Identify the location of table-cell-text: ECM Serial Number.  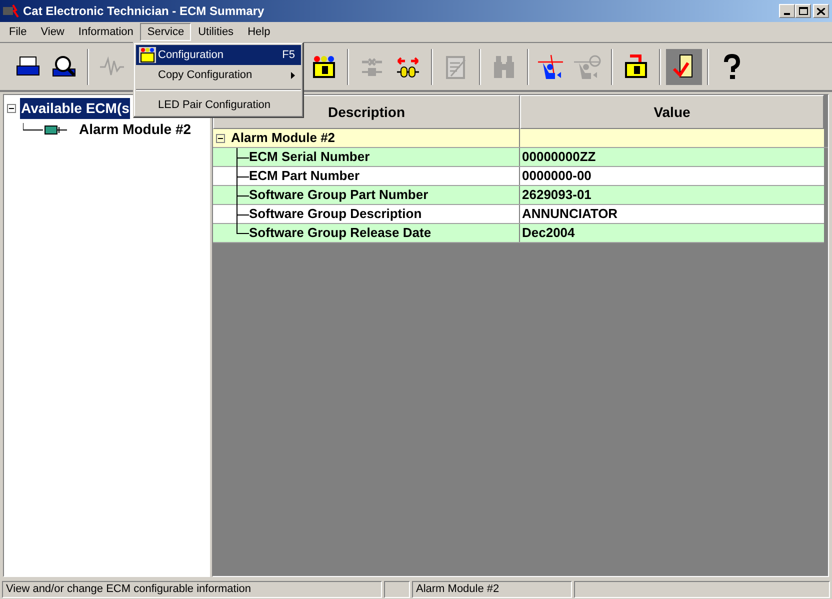
(309, 157).